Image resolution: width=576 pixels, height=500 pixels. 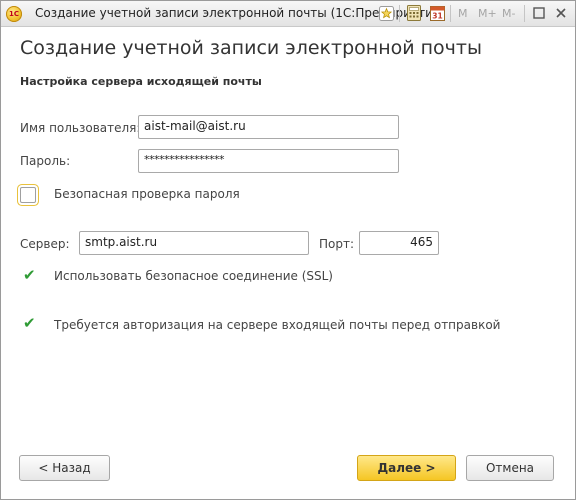 What do you see at coordinates (14, 14) in the screenshot?
I see `app-logo-icon: 1С` at bounding box center [14, 14].